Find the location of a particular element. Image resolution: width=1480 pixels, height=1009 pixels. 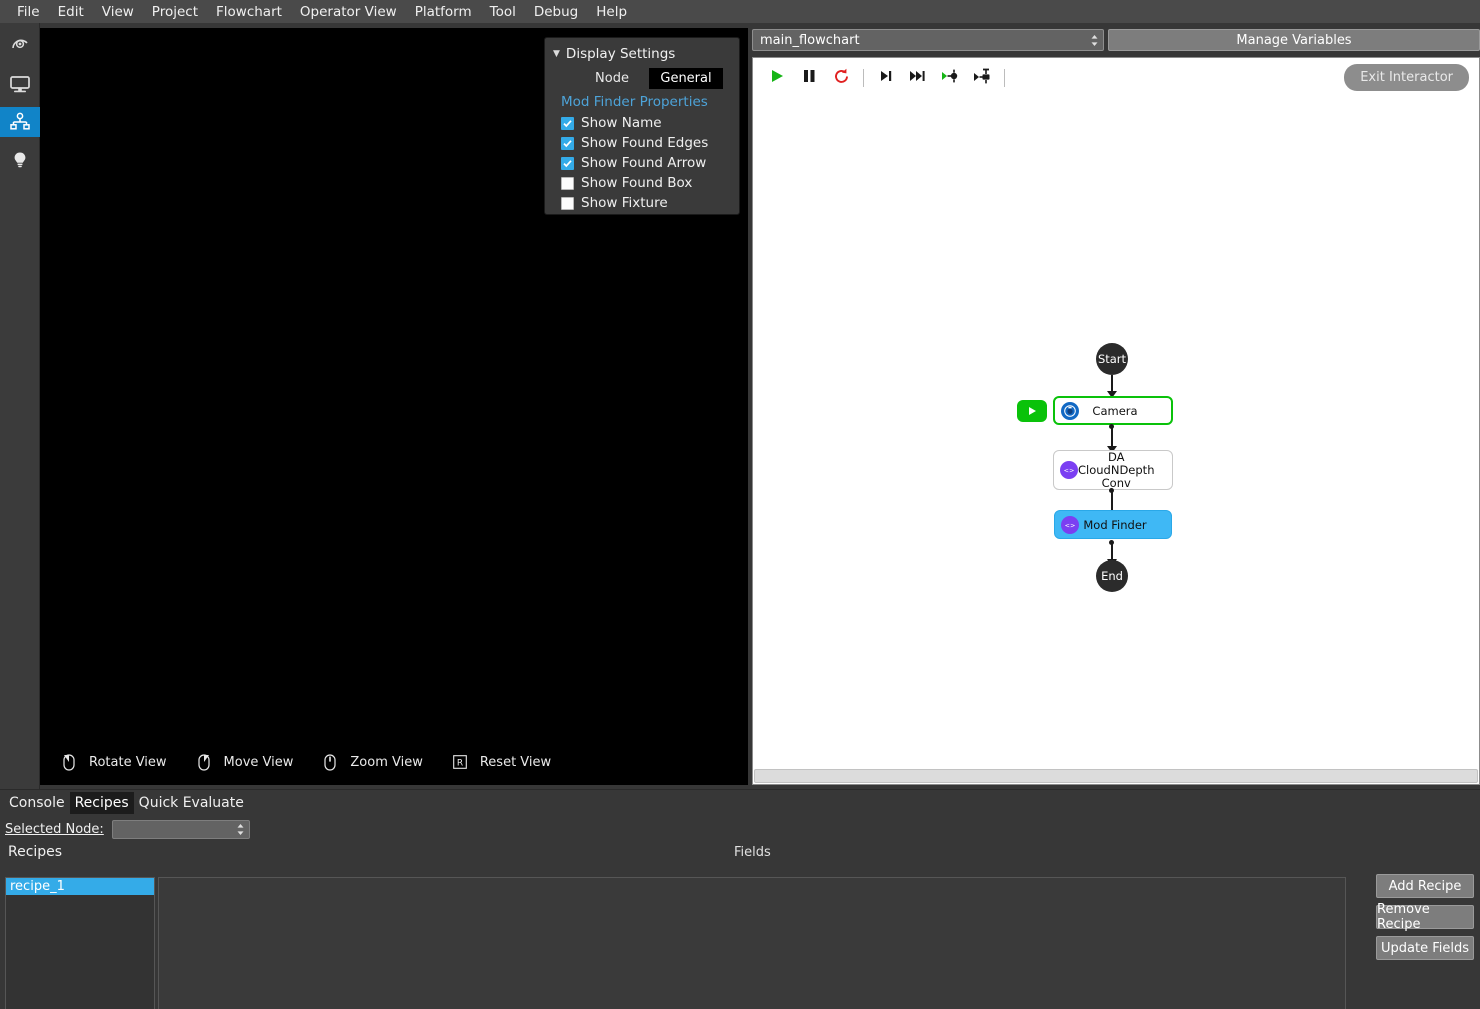

node-label: Mod Finder is located at coordinates (1115, 524).